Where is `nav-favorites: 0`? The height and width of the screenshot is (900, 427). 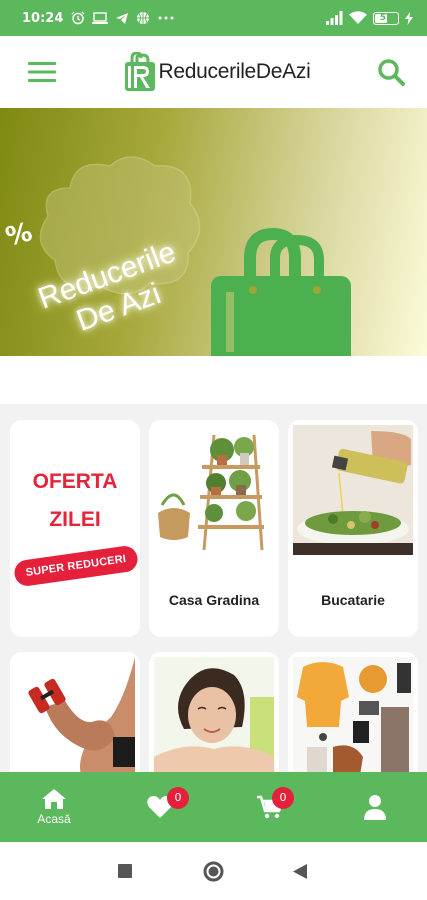
nav-favorites: 0 is located at coordinates (164, 807).